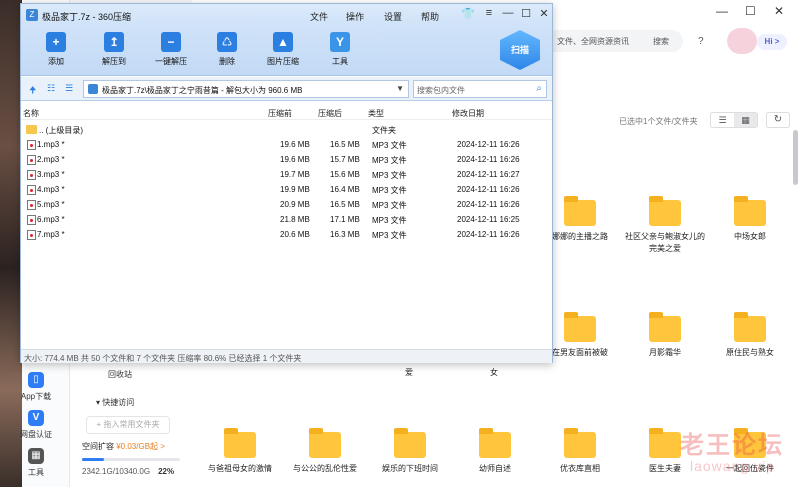 Image resolution: width=800 pixels, height=487 pixels. What do you see at coordinates (400, 88) in the screenshot?
I see `chevron-down-icon: ▼` at bounding box center [400, 88].